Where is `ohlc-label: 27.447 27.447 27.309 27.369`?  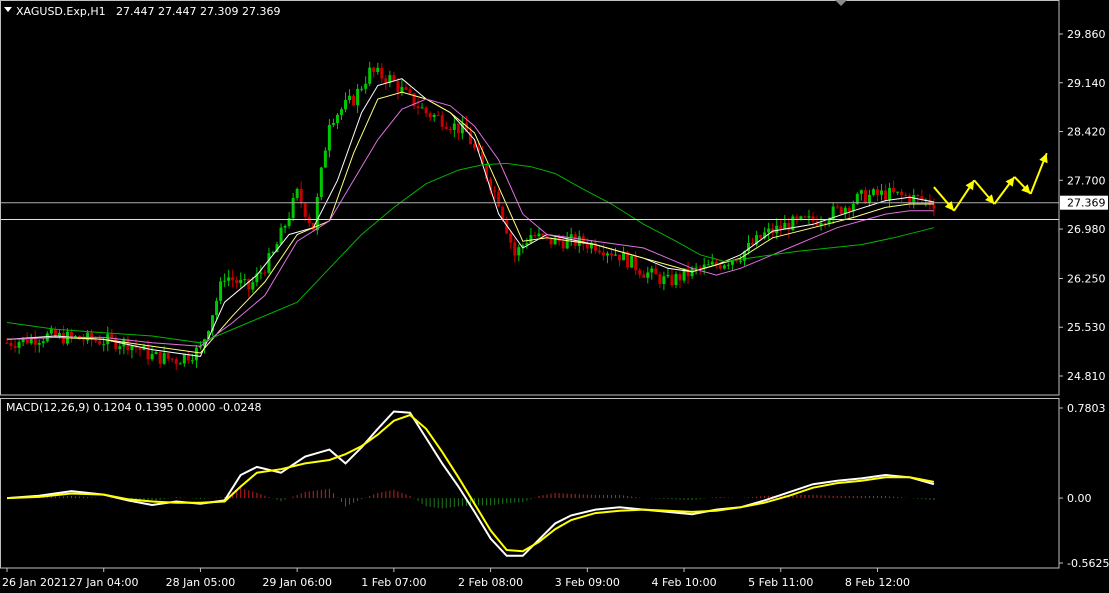
ohlc-label: 27.447 27.447 27.309 27.369 is located at coordinates (198, 11).